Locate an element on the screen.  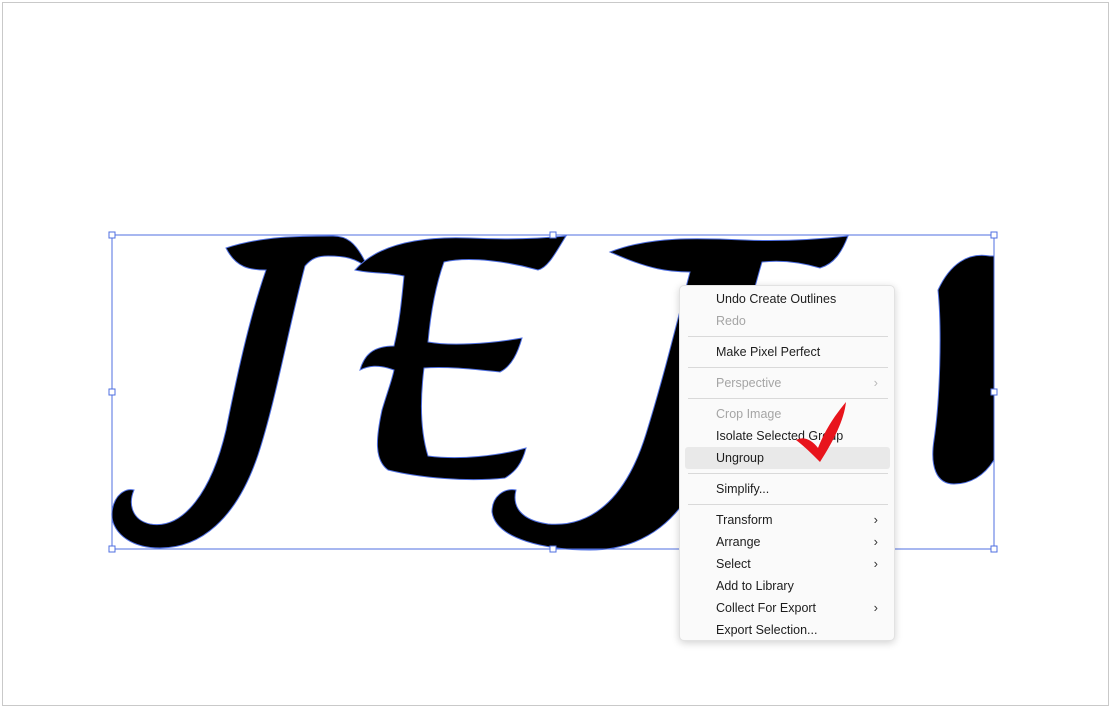
letter-e is located at coordinates (460, 358).